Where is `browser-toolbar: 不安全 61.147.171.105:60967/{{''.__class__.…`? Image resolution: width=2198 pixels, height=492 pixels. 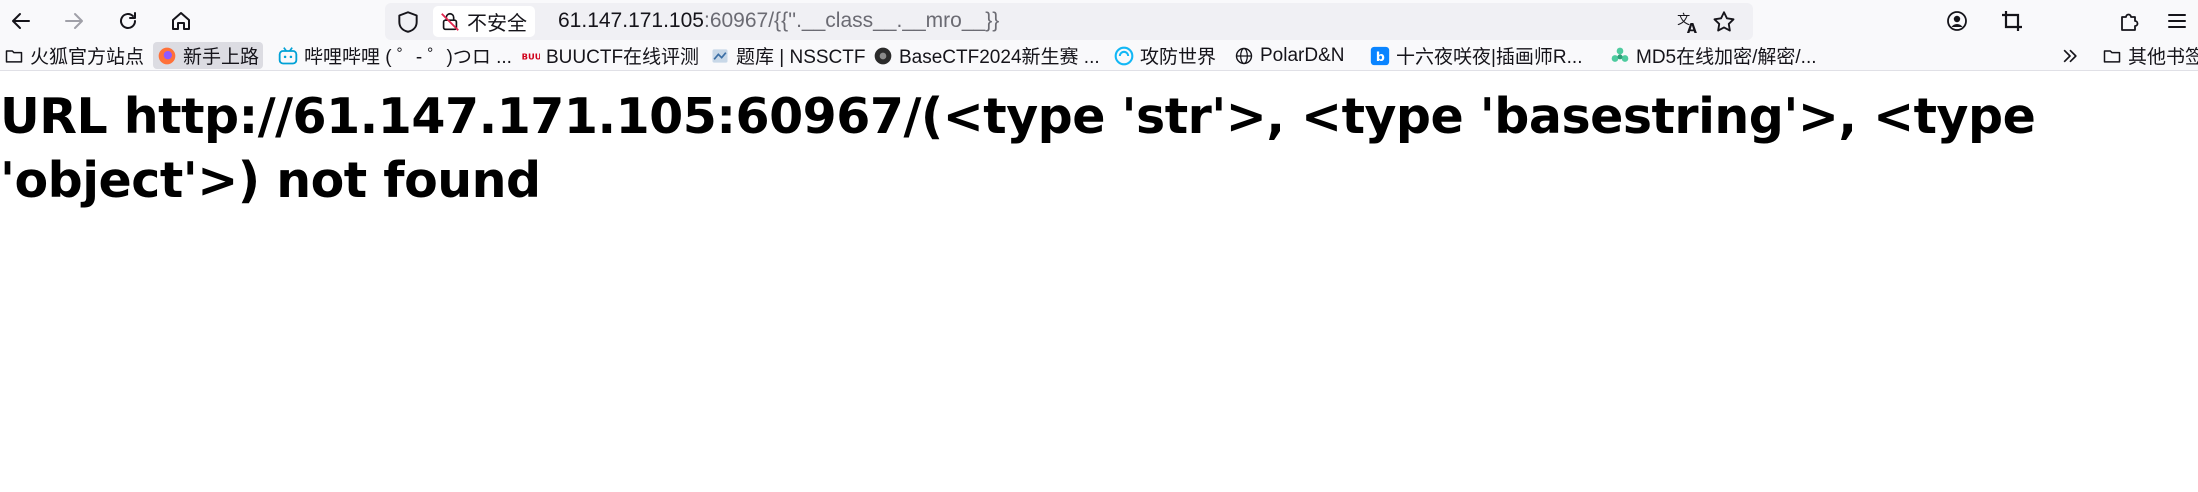
browser-toolbar: 不安全 61.147.171.105:60967/{{''.__class__.… is located at coordinates (1099, 20).